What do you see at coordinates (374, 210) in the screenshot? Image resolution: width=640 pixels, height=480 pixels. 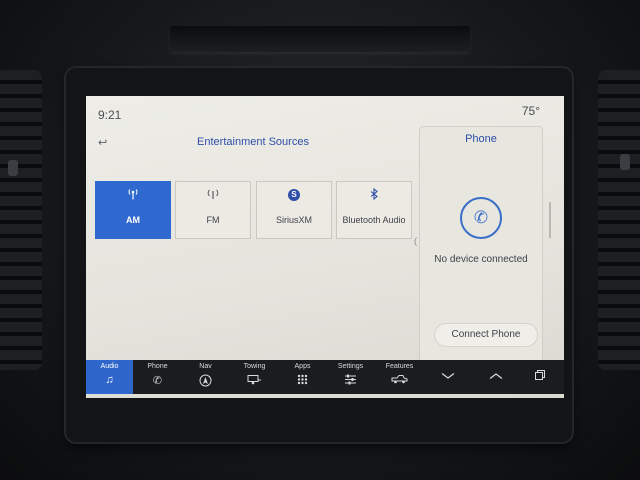 I see `source-tile-bluetooth-audio: Bluetooth Audio` at bounding box center [374, 210].